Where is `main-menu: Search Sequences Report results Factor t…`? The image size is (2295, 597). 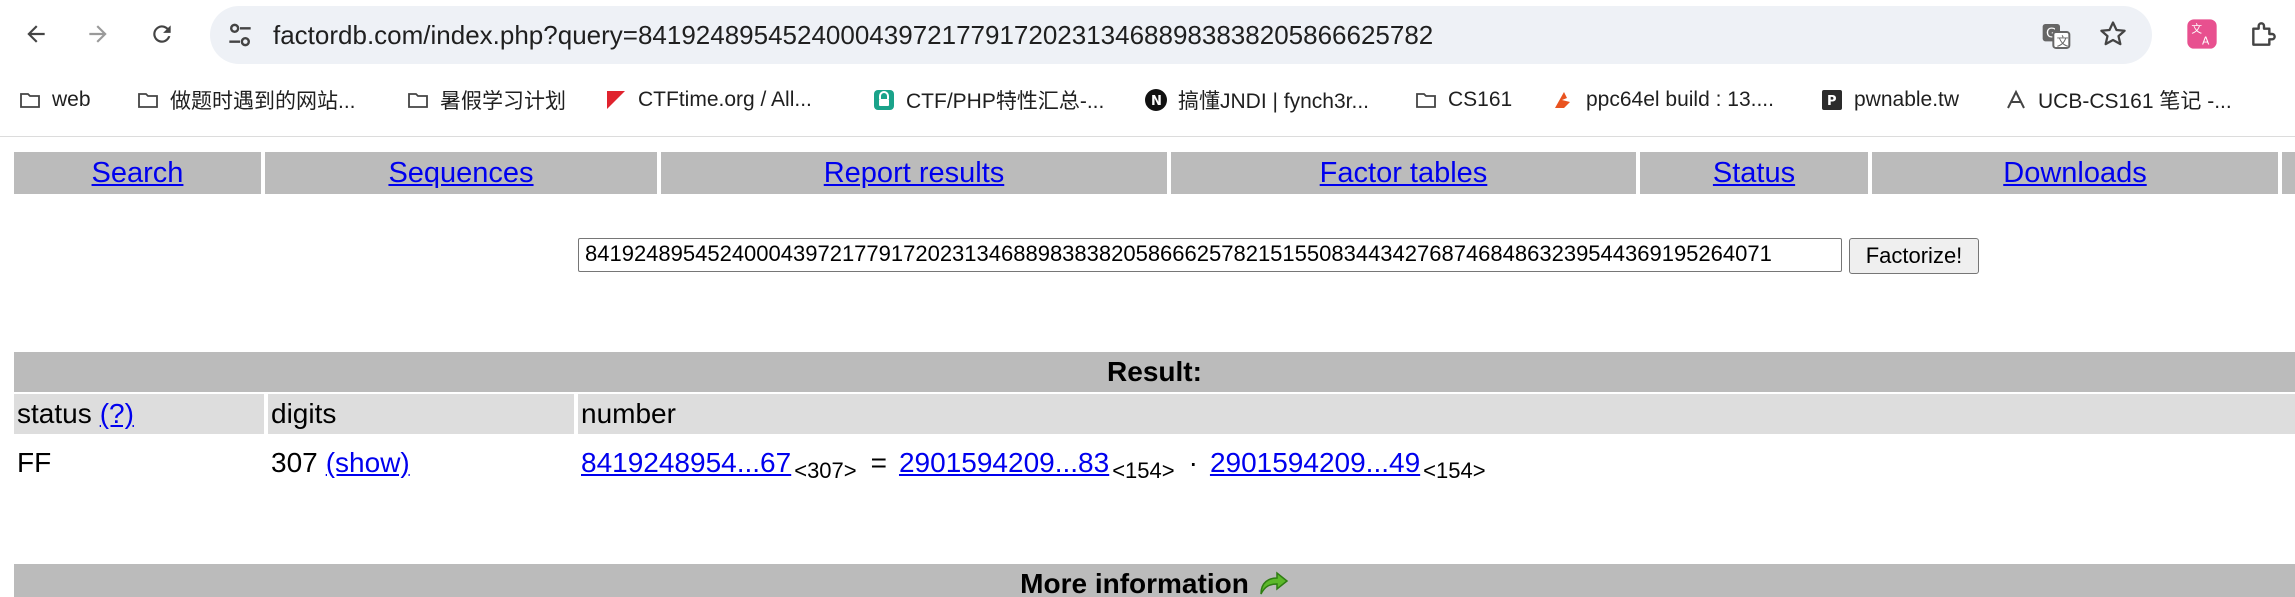
main-menu: Search Sequences Report results Factor t… is located at coordinates (1154, 173).